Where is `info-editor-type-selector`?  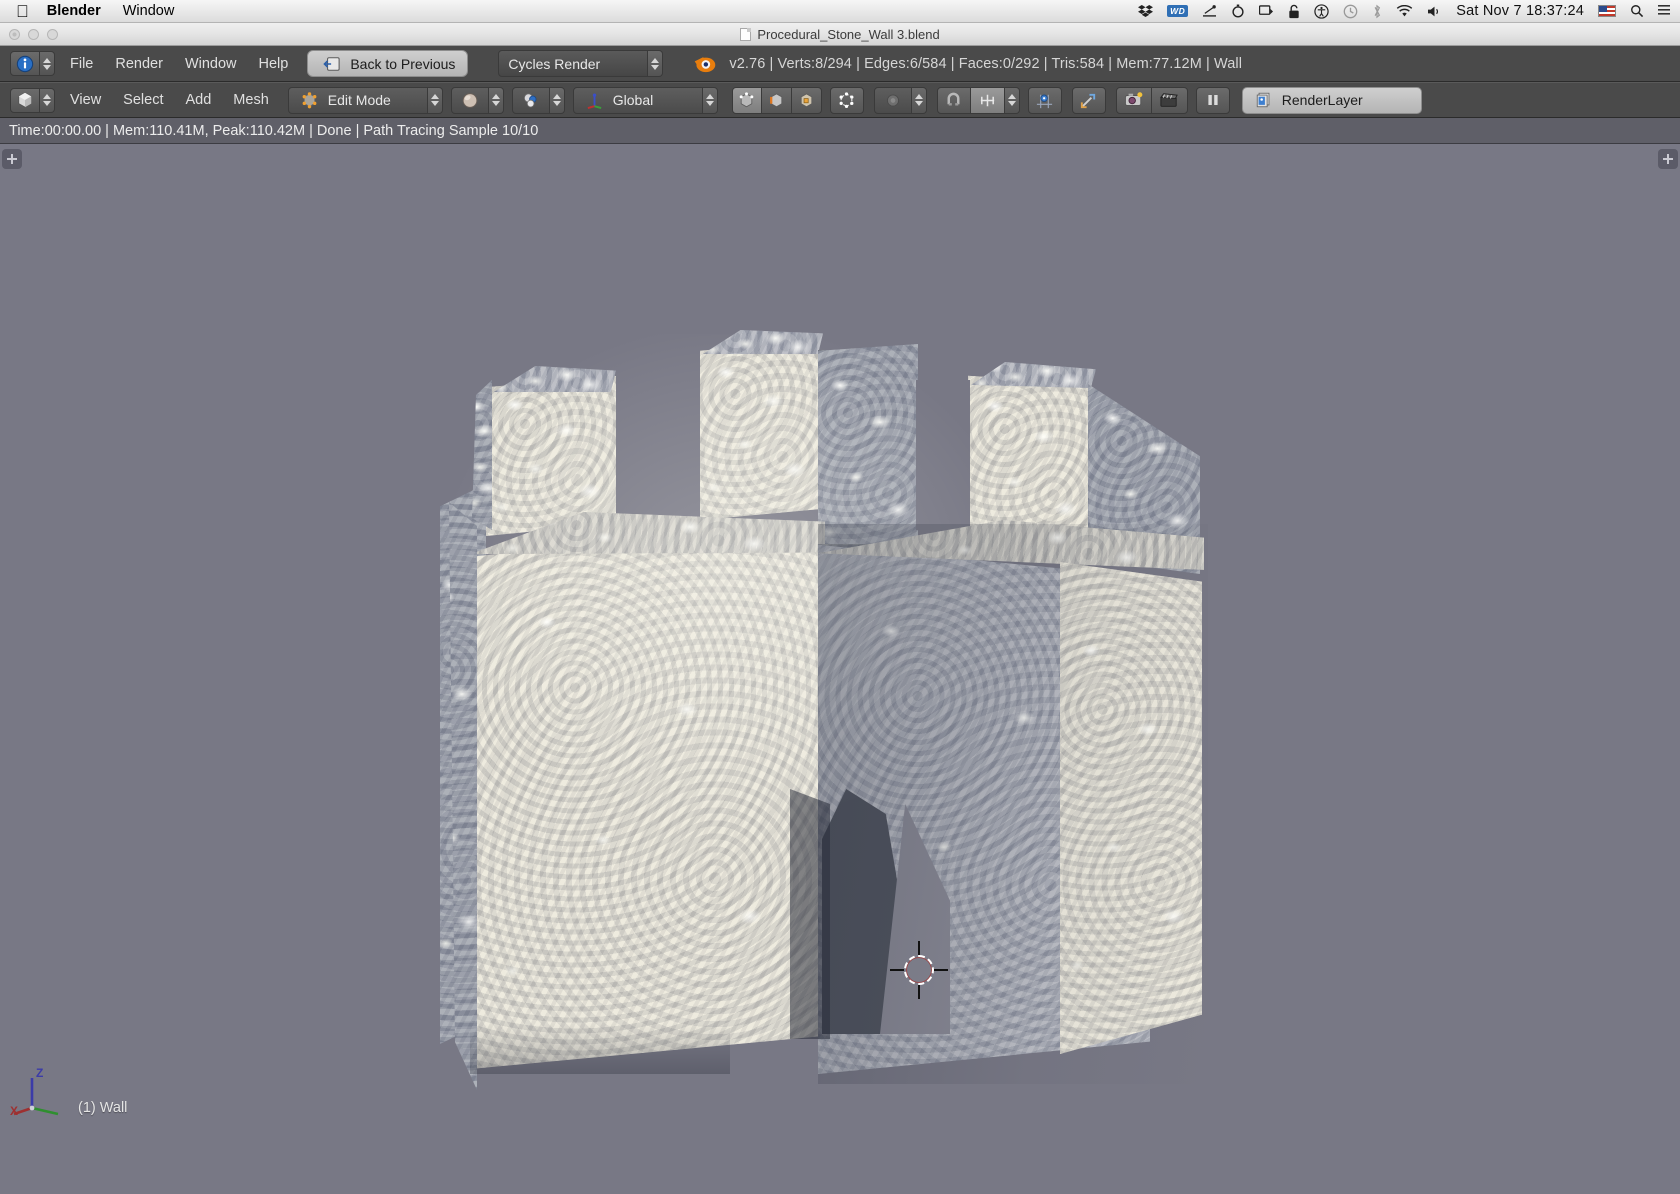 info-editor-type-selector is located at coordinates (32, 63).